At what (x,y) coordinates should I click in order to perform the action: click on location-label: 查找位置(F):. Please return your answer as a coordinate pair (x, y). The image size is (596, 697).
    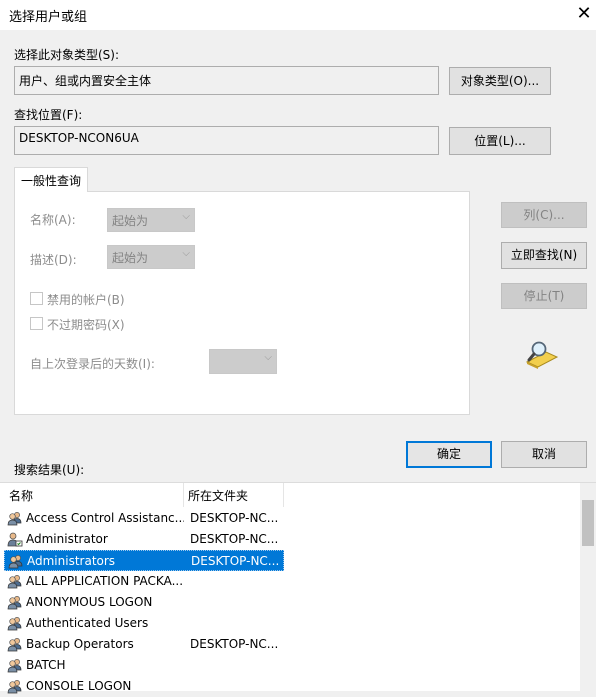
    Looking at the image, I should click on (48, 115).